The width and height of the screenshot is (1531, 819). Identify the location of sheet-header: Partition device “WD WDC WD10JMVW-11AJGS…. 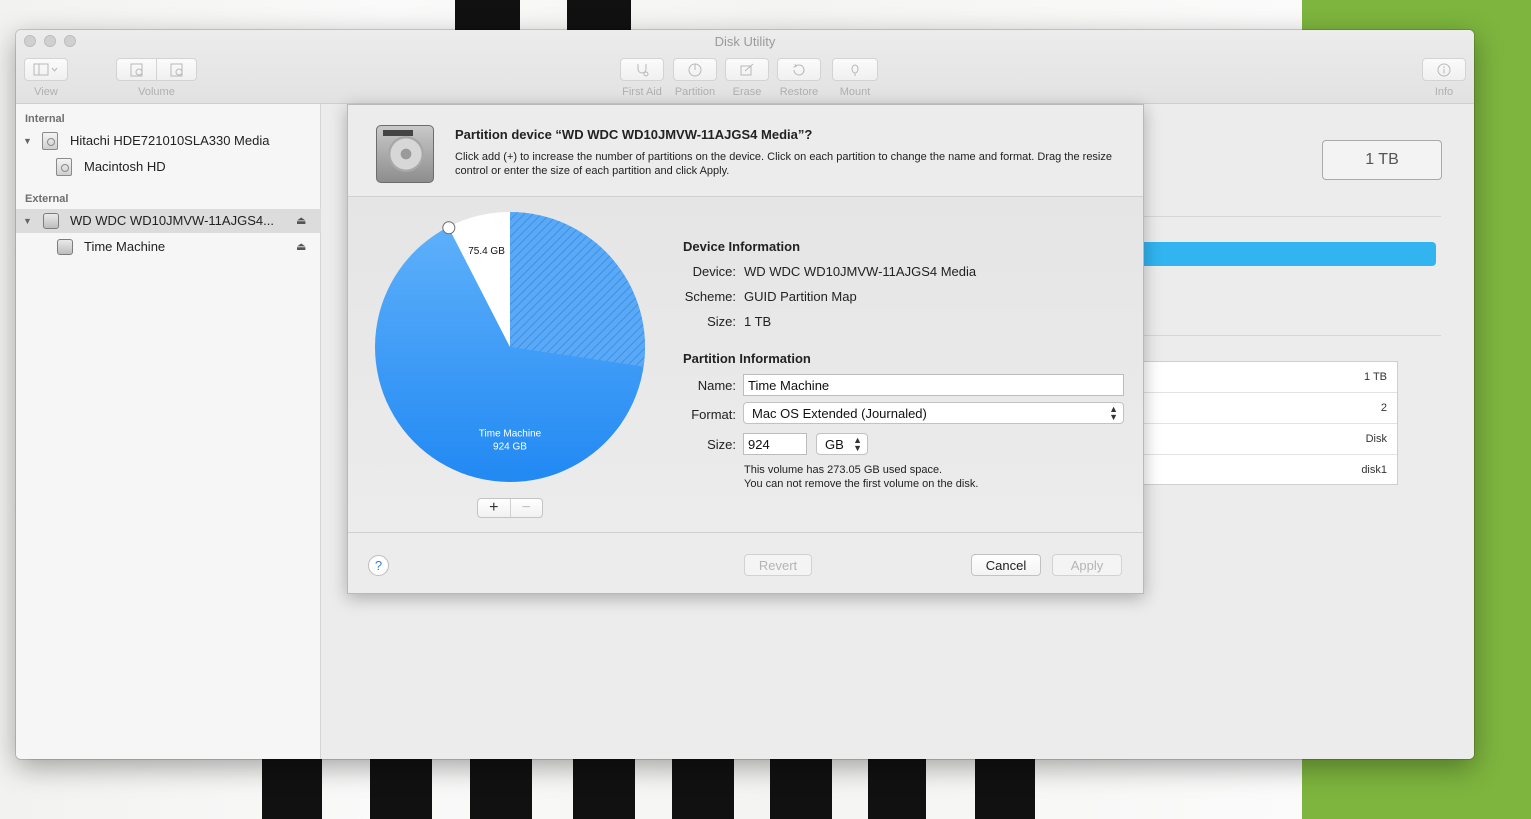
(745, 151).